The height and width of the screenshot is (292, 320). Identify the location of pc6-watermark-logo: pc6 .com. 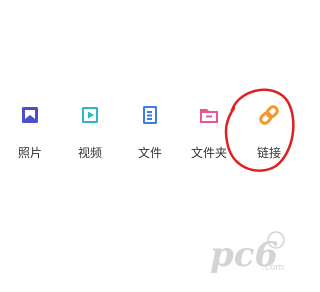
(250, 252).